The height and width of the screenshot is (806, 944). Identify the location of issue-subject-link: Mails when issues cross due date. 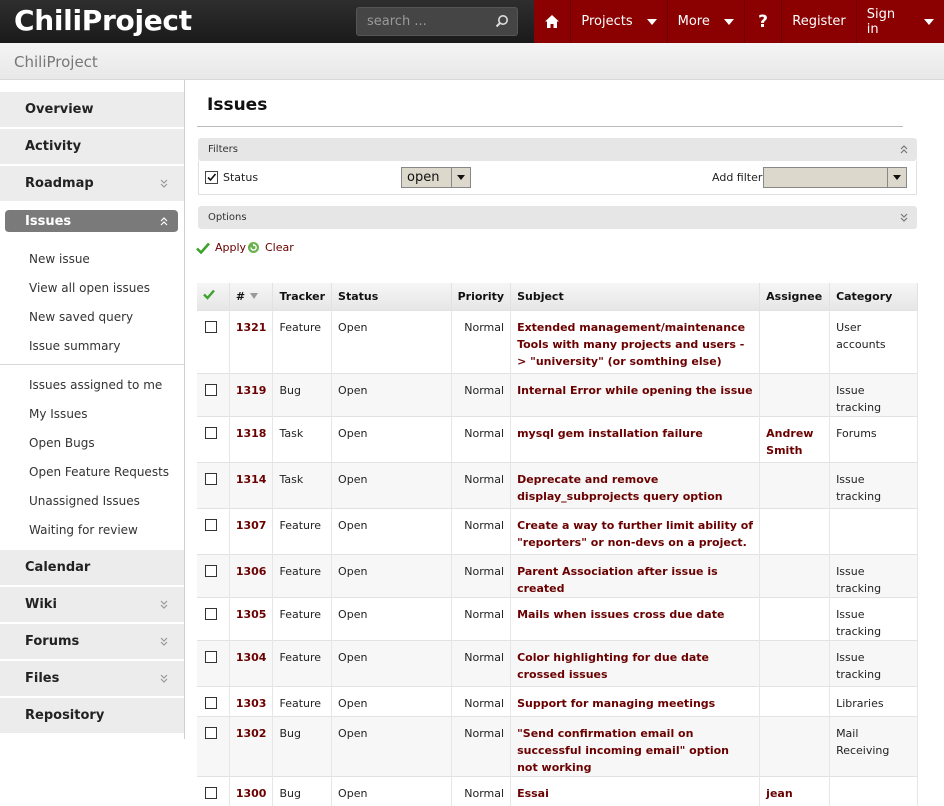
(620, 614).